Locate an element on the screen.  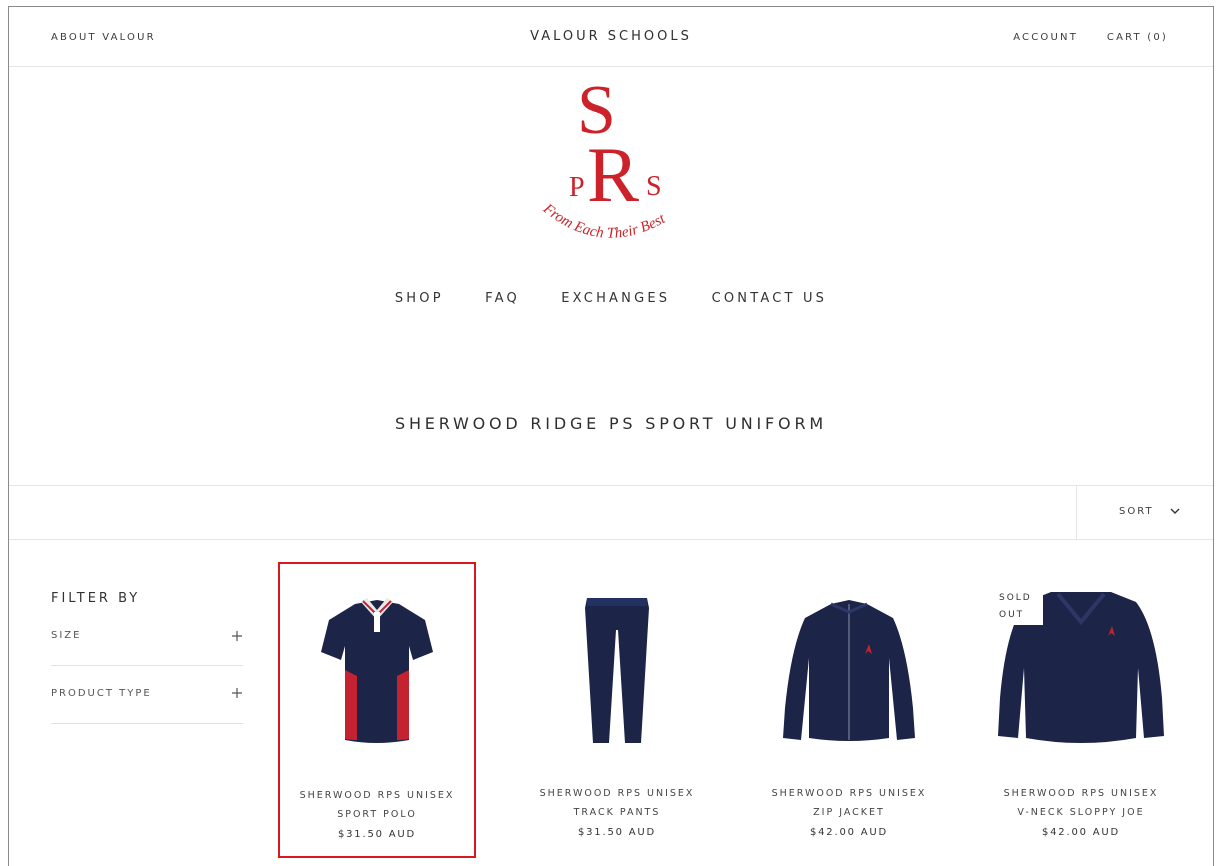
product-name-line2: ZIP JACKET is located at coordinates (849, 812).